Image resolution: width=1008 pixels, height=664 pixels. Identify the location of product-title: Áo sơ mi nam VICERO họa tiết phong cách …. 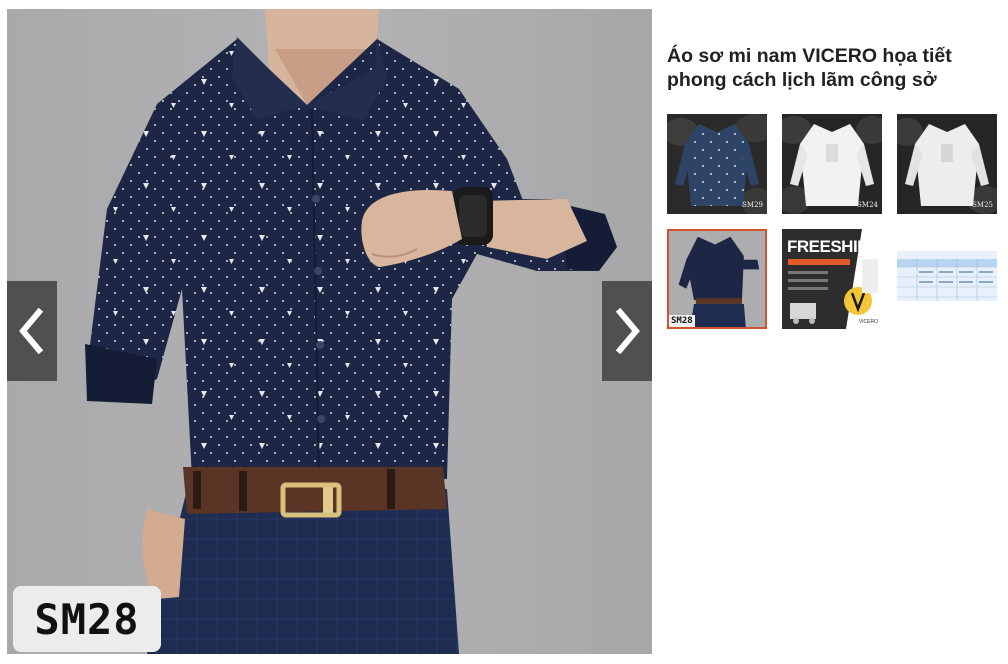
(809, 68).